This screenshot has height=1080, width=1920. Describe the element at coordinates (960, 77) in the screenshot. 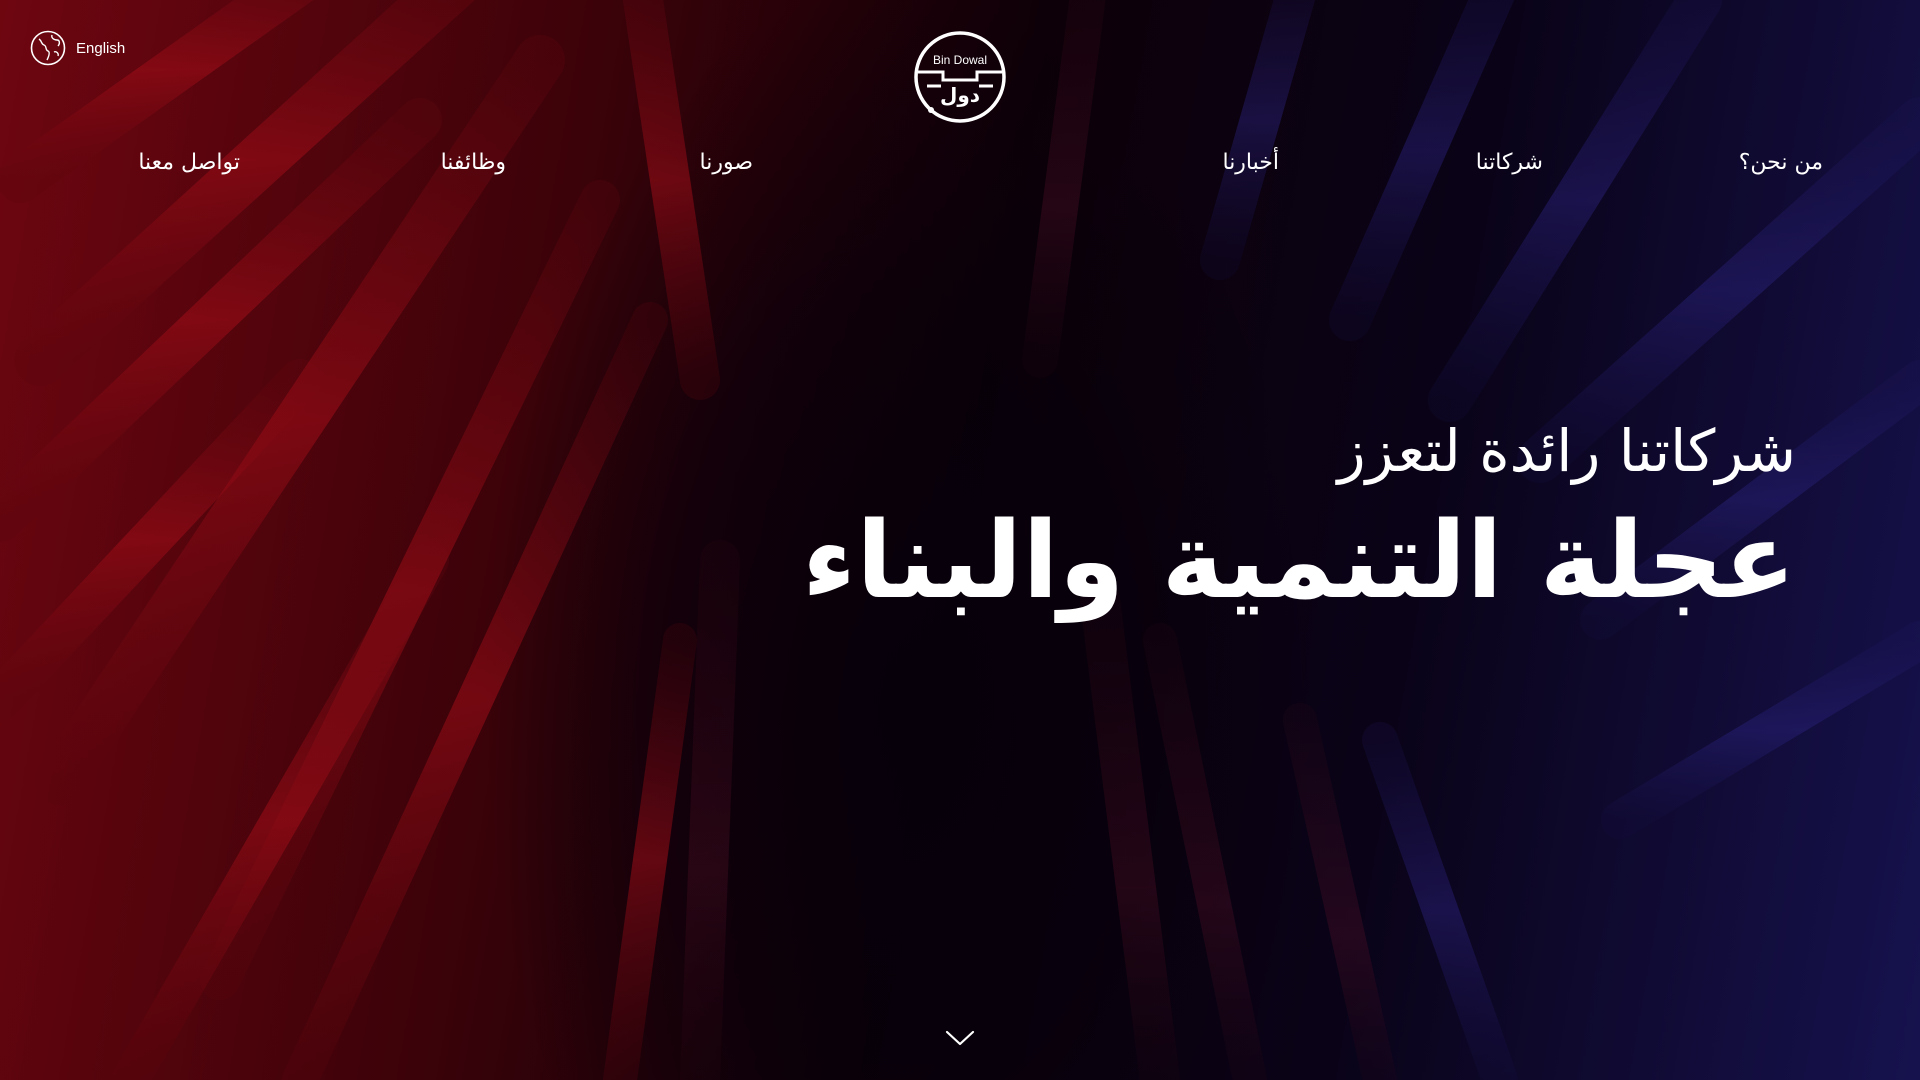

I see `bin-dowal-logo: Bin Dowal دول` at that location.